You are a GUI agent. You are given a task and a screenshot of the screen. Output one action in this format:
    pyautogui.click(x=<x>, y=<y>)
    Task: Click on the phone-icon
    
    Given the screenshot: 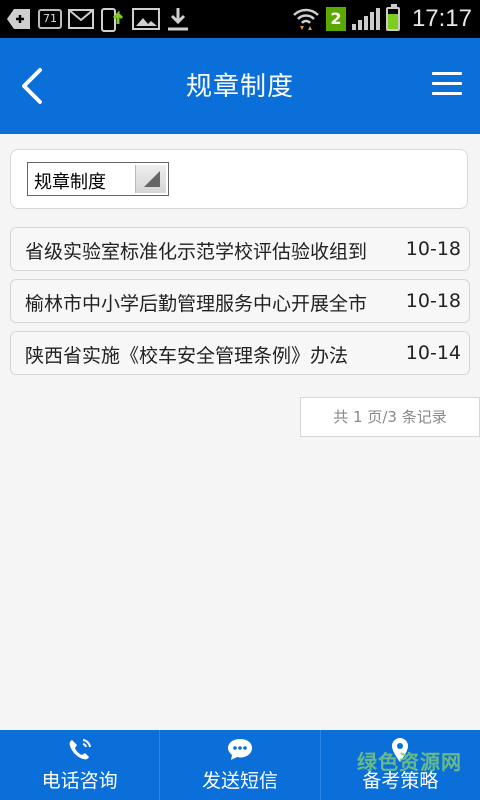 What is the action you would take?
    pyautogui.click(x=80, y=749)
    